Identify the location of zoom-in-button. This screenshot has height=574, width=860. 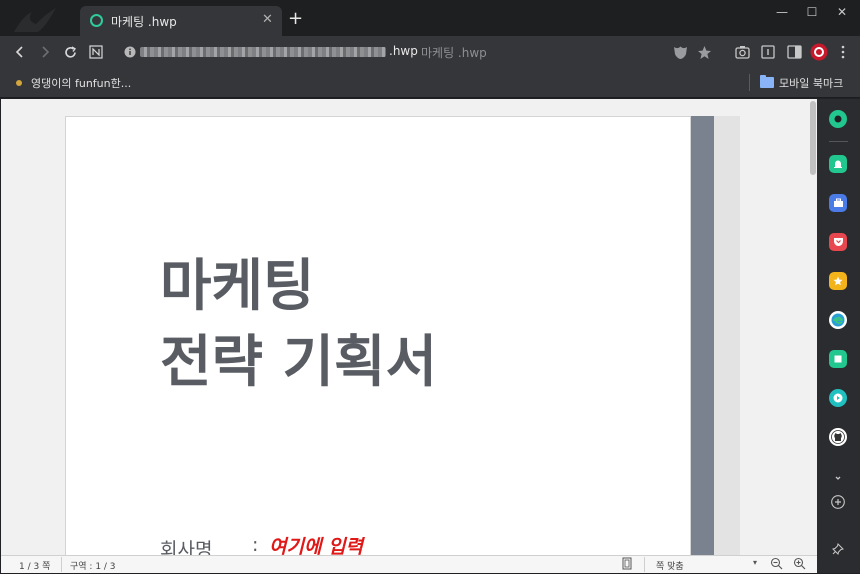
(800, 564).